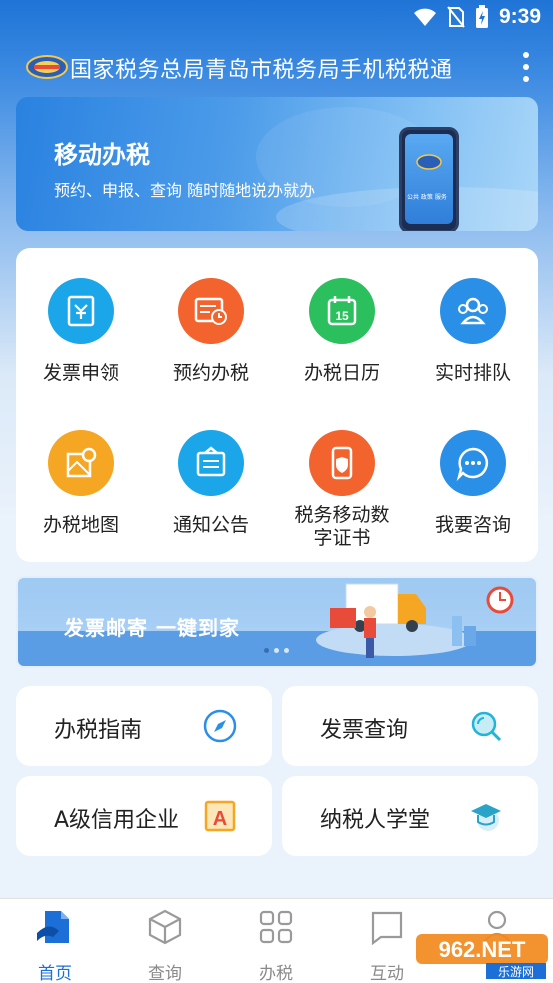 The height and width of the screenshot is (983, 553). Describe the element at coordinates (47, 67) in the screenshot. I see `app-logo` at that location.